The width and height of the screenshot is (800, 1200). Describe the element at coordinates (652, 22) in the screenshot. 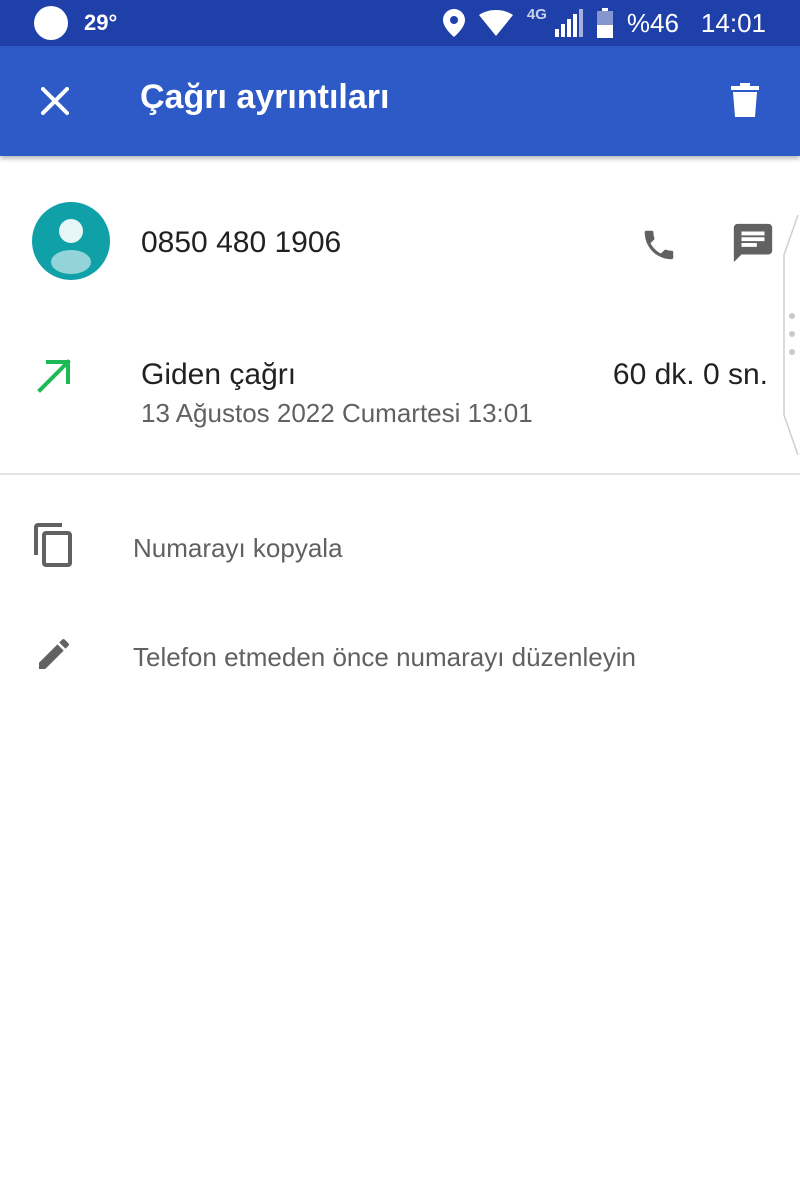

I see `battery-percent-text: %46` at that location.